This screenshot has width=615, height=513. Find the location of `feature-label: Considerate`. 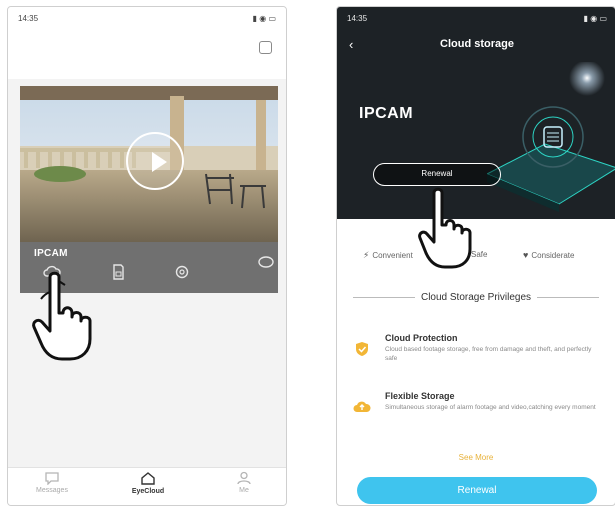

feature-label: Considerate is located at coordinates (553, 255).